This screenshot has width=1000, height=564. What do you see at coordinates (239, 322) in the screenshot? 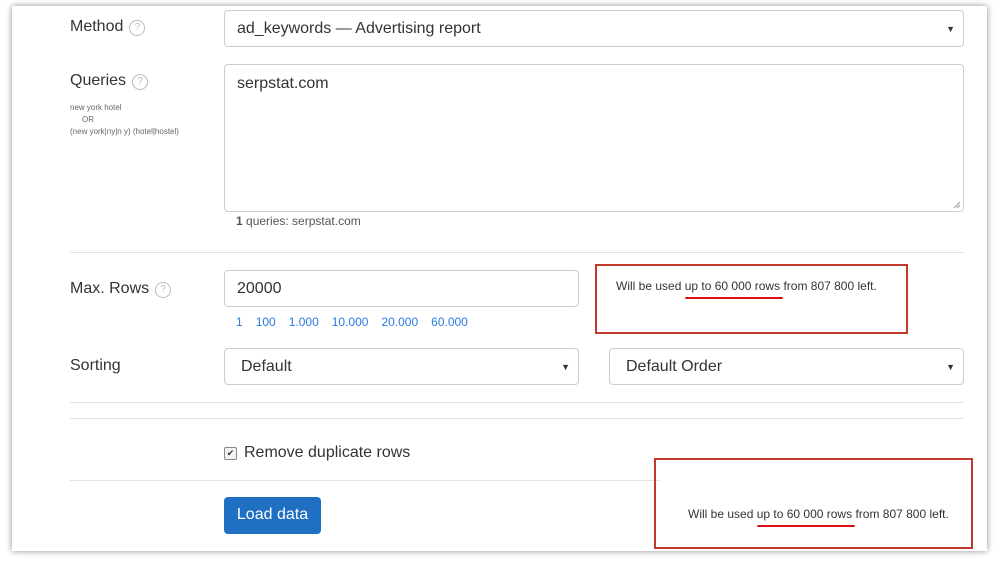
I see `quick-rows-link: 1` at bounding box center [239, 322].